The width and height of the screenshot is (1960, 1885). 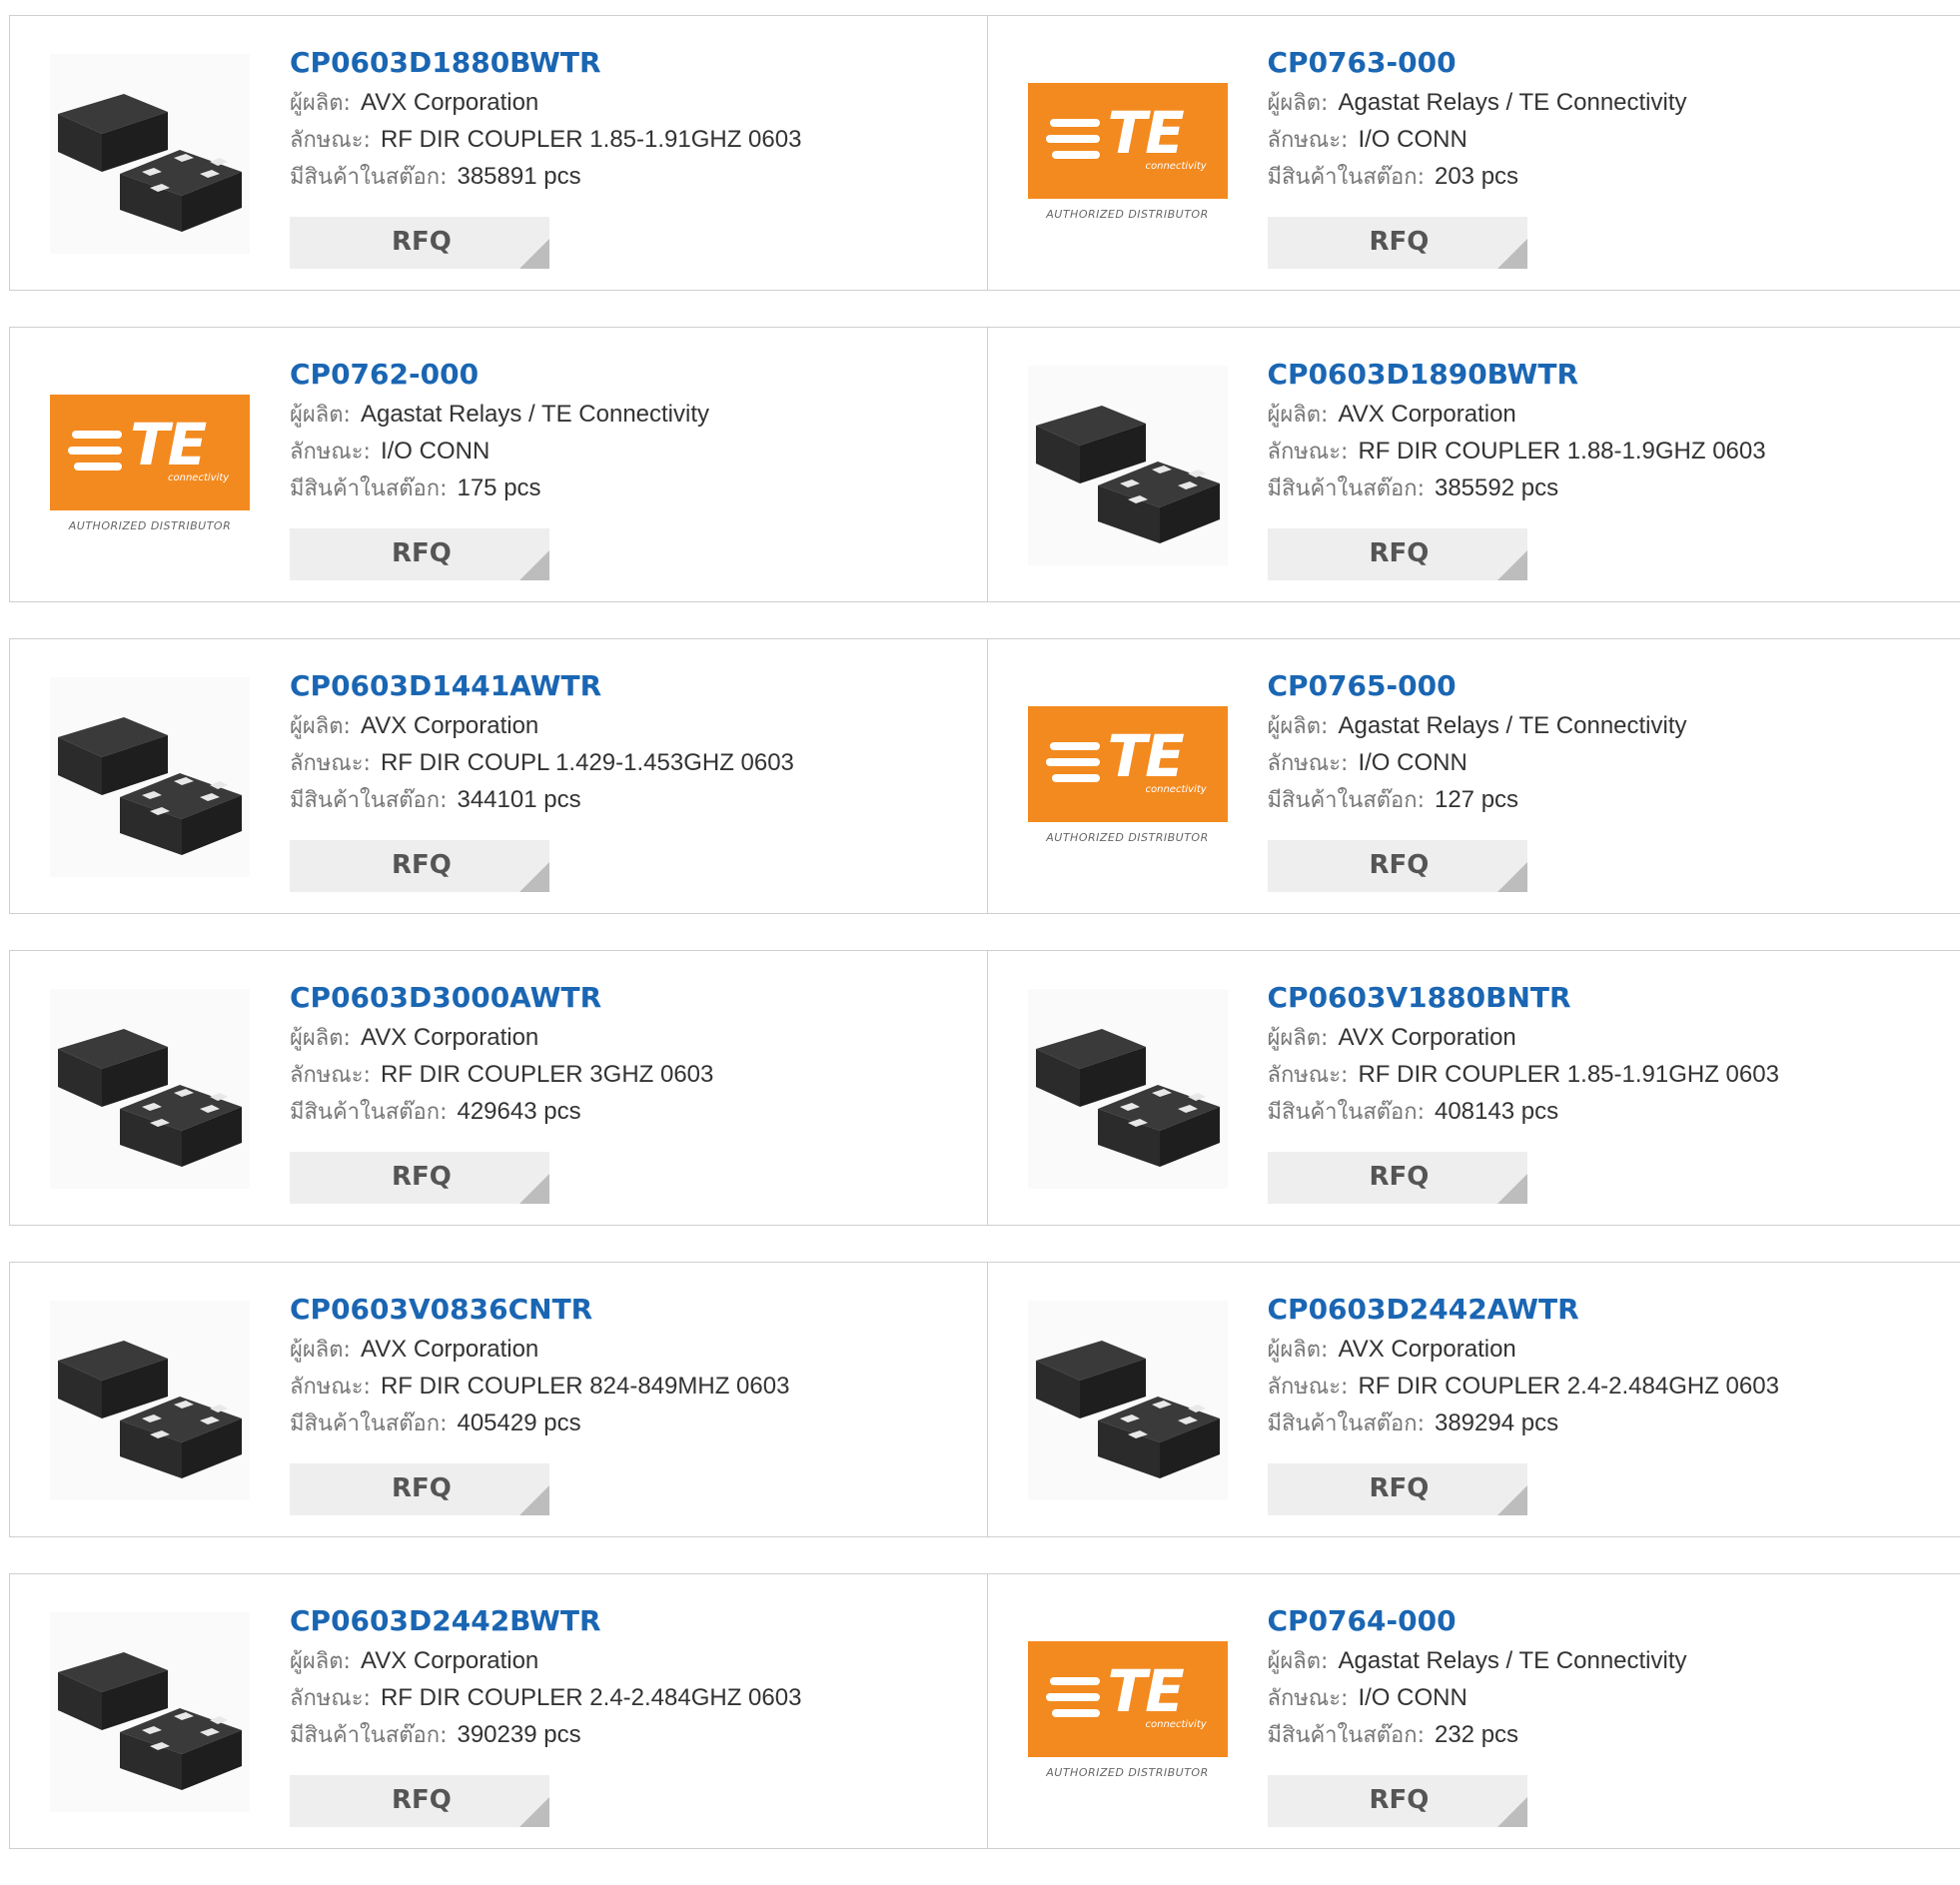 What do you see at coordinates (585, 1386) in the screenshot?
I see `description-value: RF DIR COUPLER 824-849MHZ 0603` at bounding box center [585, 1386].